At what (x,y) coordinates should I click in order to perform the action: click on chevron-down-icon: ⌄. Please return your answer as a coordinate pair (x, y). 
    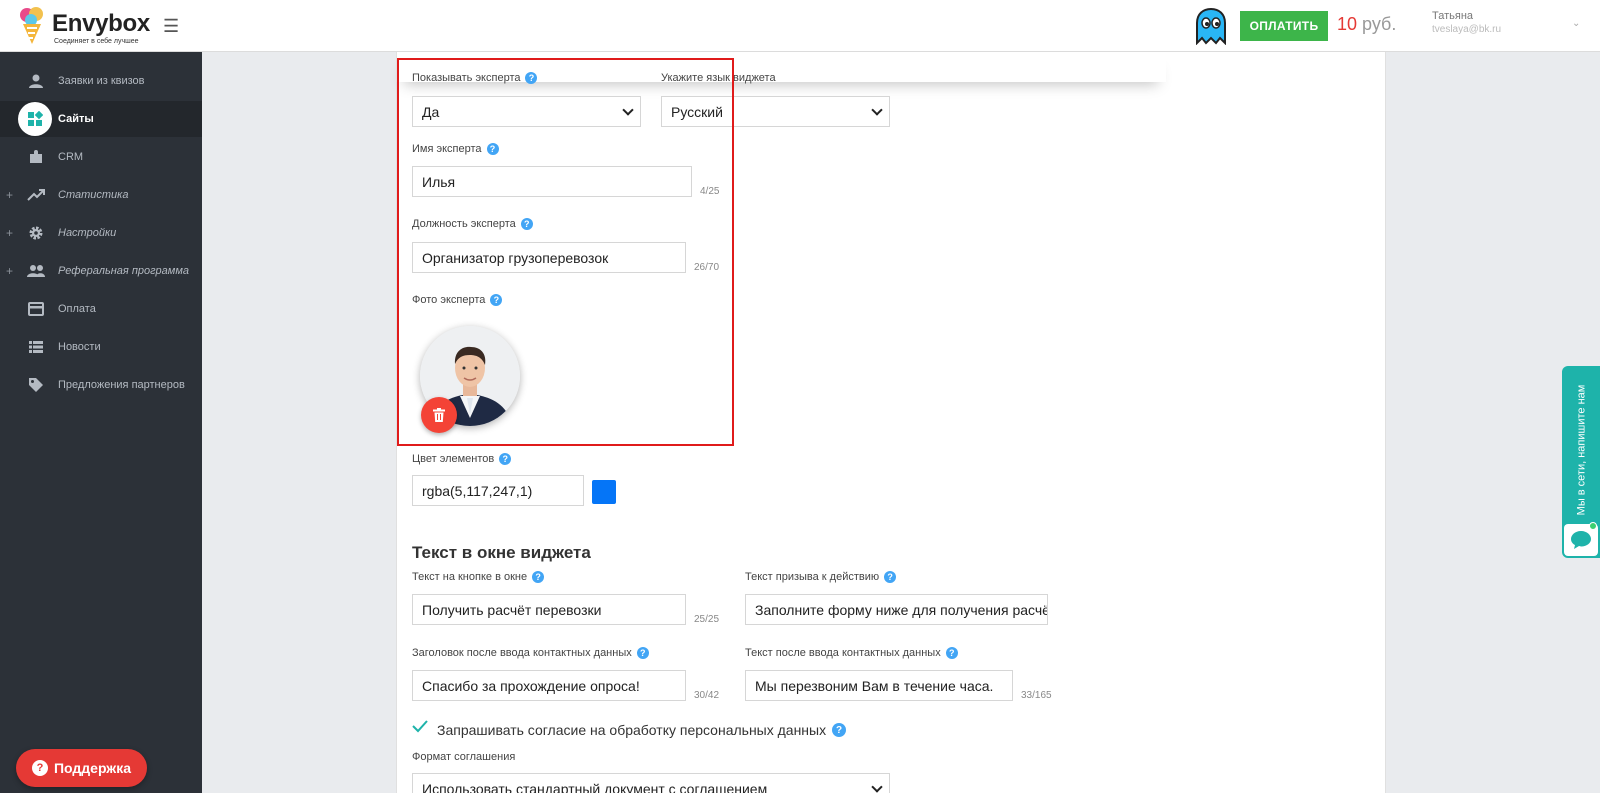
    Looking at the image, I should click on (1576, 23).